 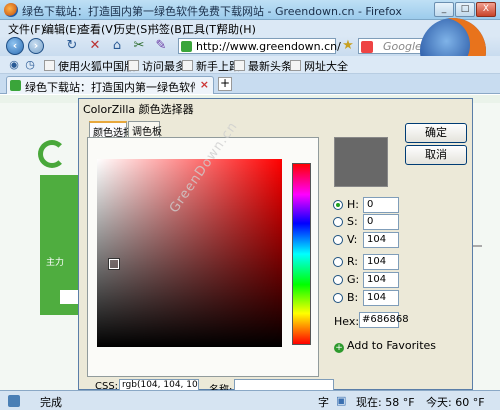 What do you see at coordinates (381, 280) in the screenshot?
I see `g-input: 104` at bounding box center [381, 280].